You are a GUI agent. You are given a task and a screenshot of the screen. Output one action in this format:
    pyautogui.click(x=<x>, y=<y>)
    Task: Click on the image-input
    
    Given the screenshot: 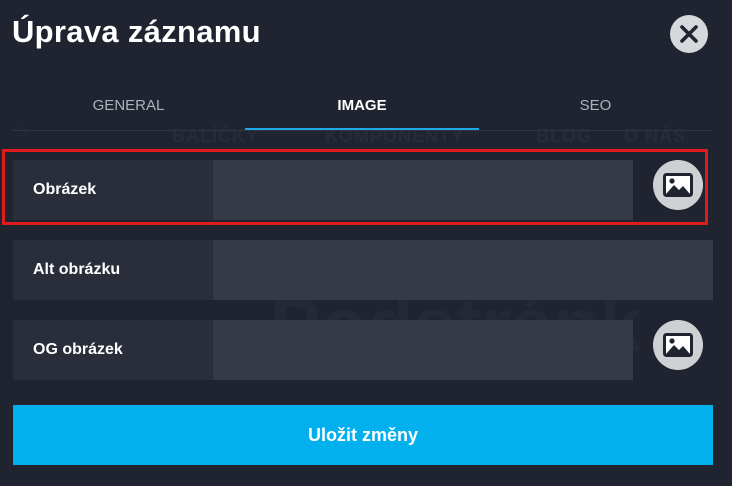 What is the action you would take?
    pyautogui.click(x=423, y=190)
    